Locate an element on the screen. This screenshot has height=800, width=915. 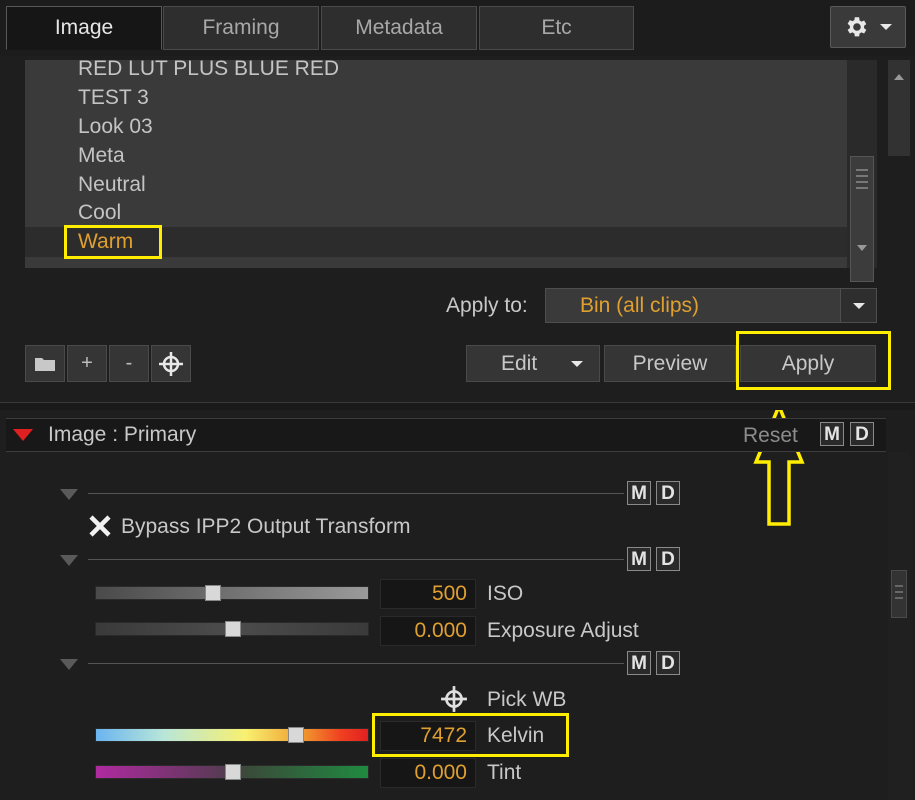
apply-to-label: Apply to: is located at coordinates (487, 305).